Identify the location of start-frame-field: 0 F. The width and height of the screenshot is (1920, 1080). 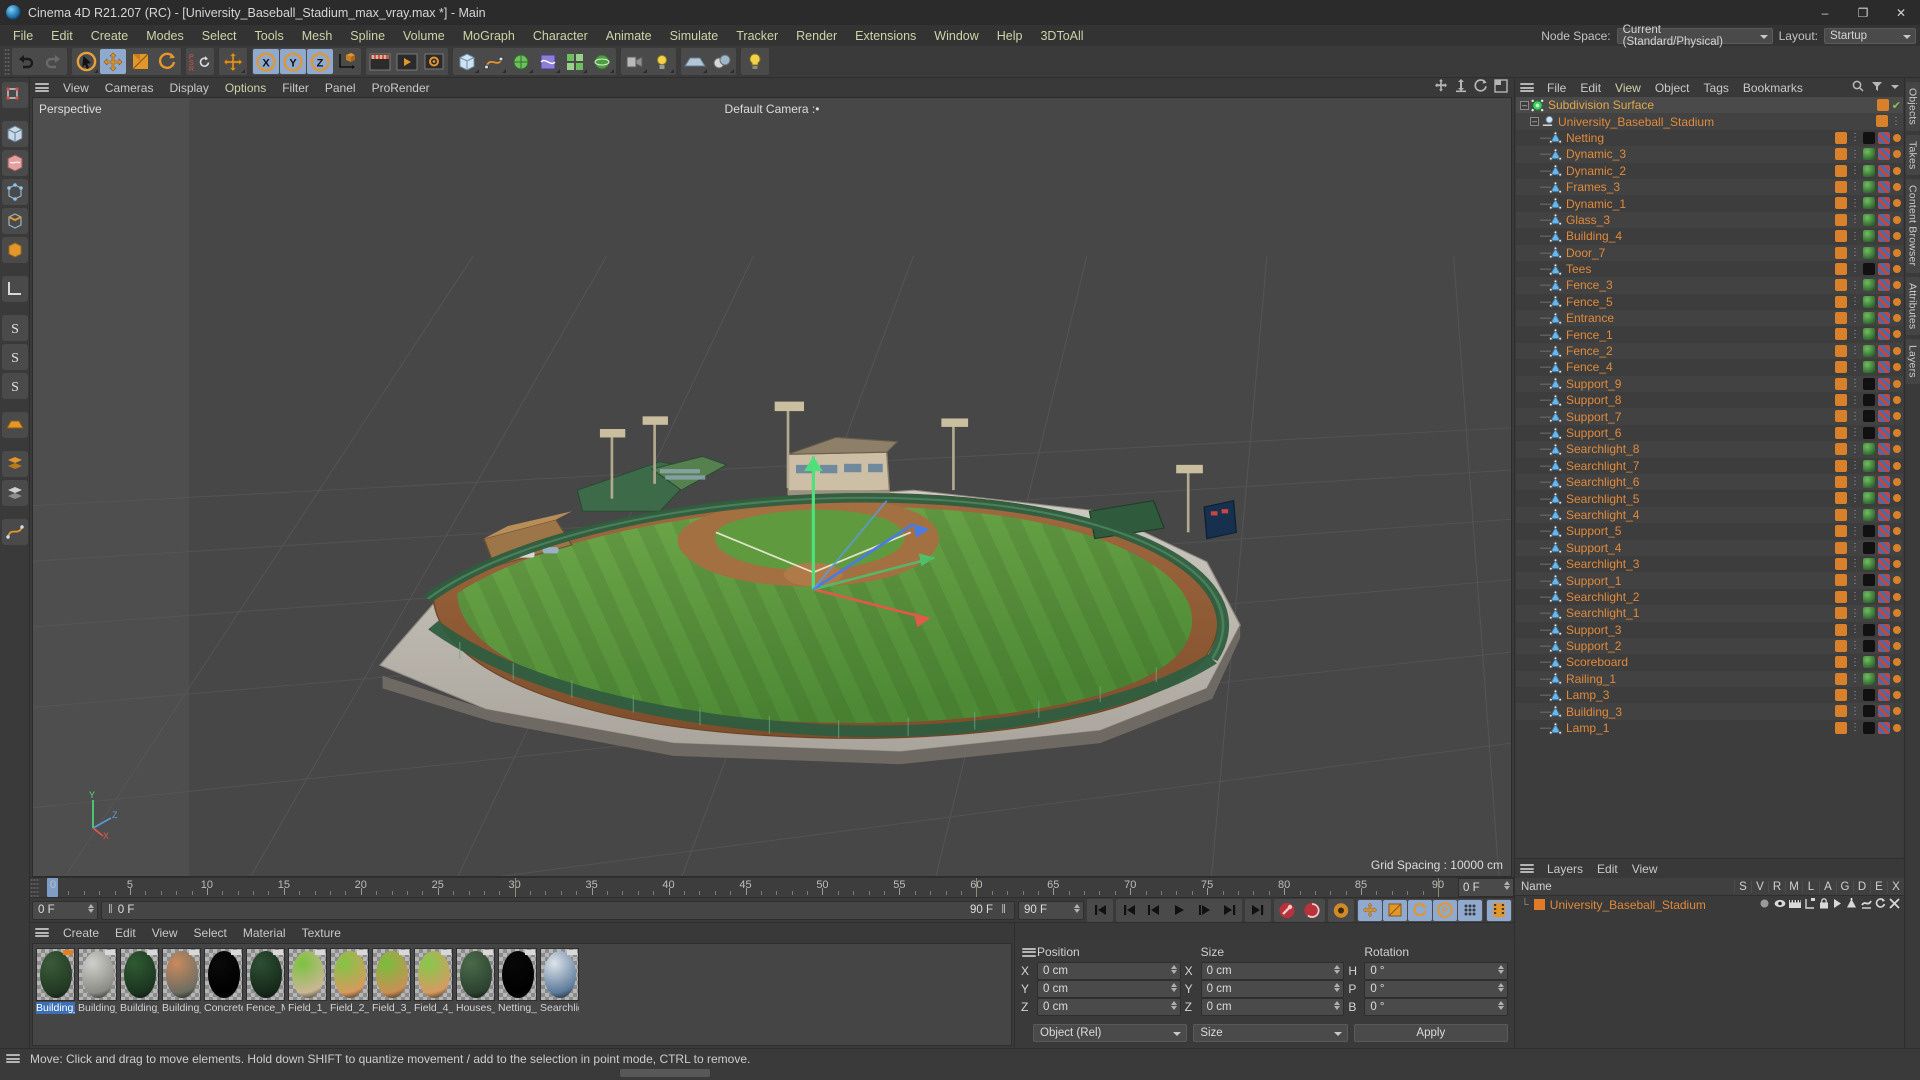
(65, 910).